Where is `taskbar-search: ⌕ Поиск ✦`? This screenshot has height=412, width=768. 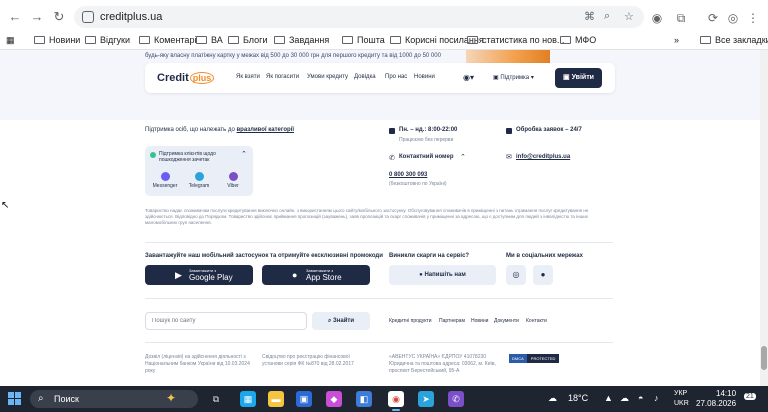
taskbar-search: ⌕ Поиск ✦ is located at coordinates (114, 399).